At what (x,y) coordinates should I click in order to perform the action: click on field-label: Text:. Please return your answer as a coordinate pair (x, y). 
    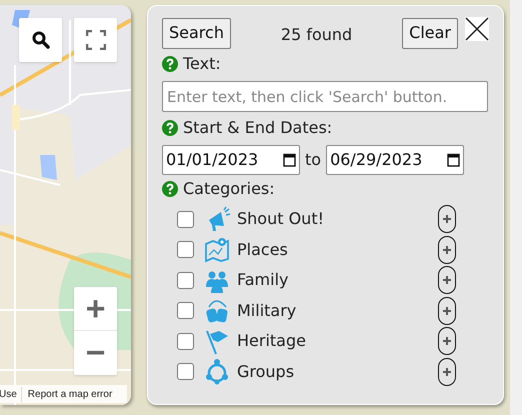
    Looking at the image, I should click on (202, 64).